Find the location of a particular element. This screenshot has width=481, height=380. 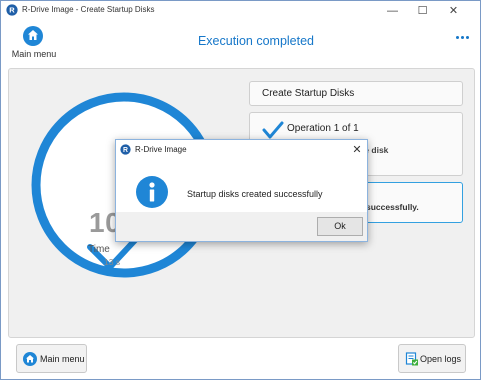

operation-header-panel: Create Startup Disks is located at coordinates (356, 93).